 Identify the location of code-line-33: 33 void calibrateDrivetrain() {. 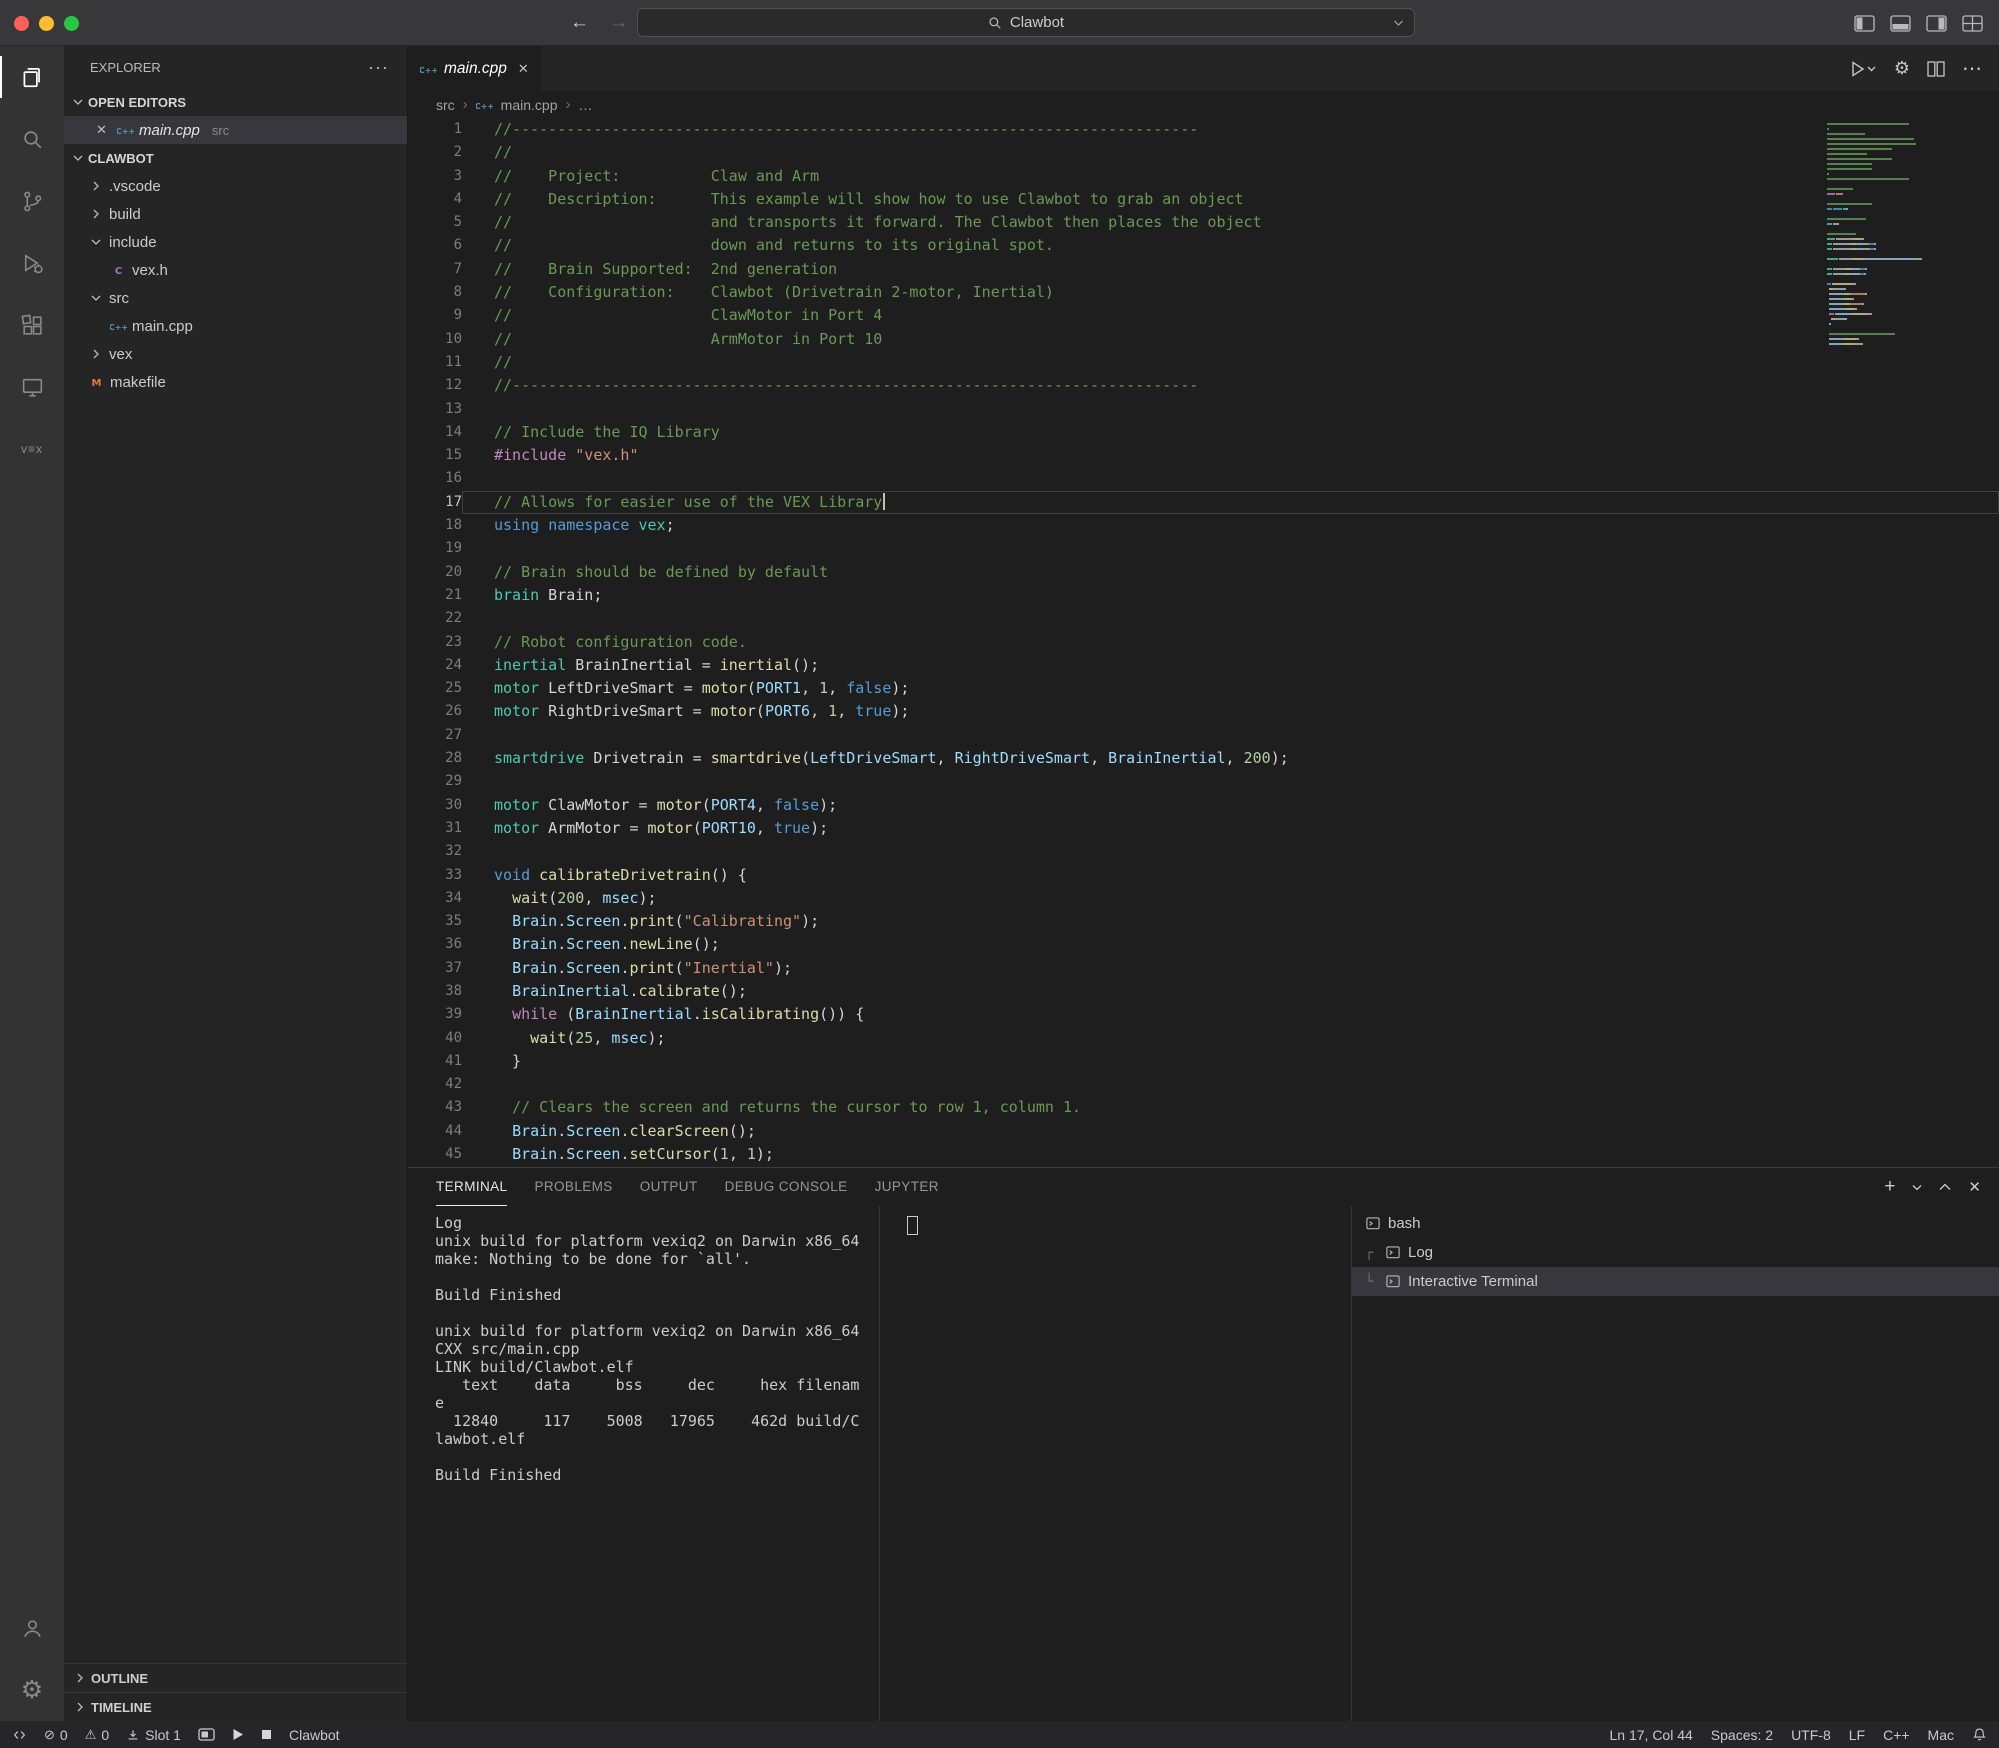
(1203, 875).